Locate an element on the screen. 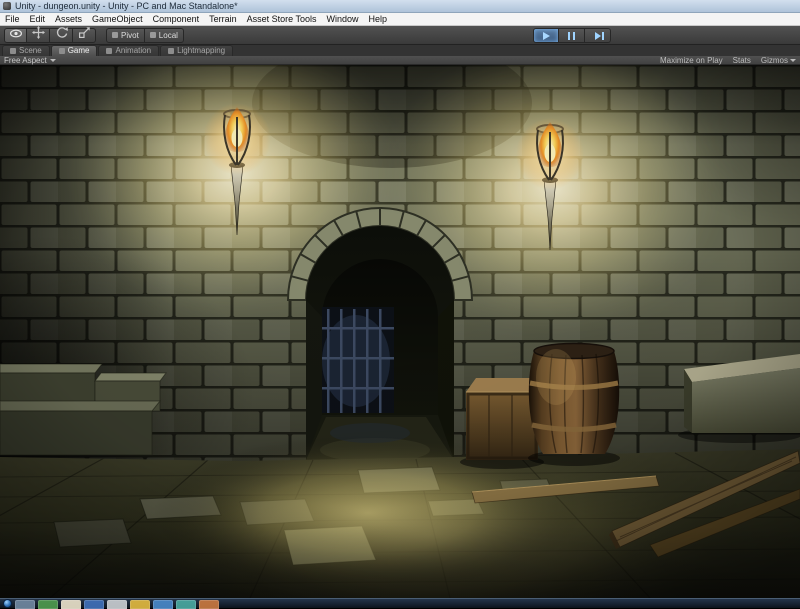 This screenshot has width=800, height=609. tab-scene-label: Scene is located at coordinates (30, 50).